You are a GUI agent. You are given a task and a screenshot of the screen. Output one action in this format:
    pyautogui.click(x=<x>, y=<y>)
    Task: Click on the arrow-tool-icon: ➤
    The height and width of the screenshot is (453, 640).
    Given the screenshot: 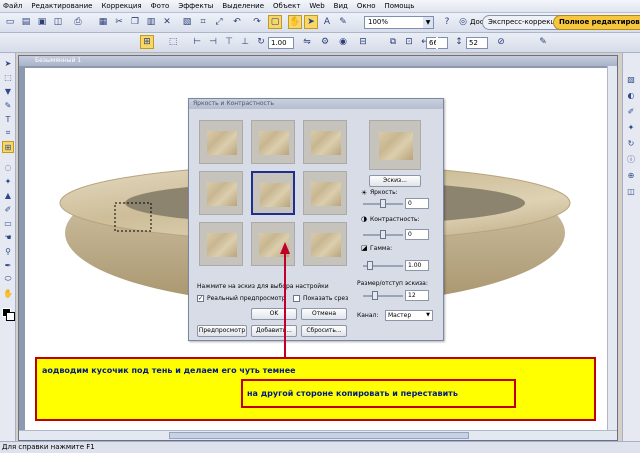 What is the action you would take?
    pyautogui.click(x=8, y=63)
    